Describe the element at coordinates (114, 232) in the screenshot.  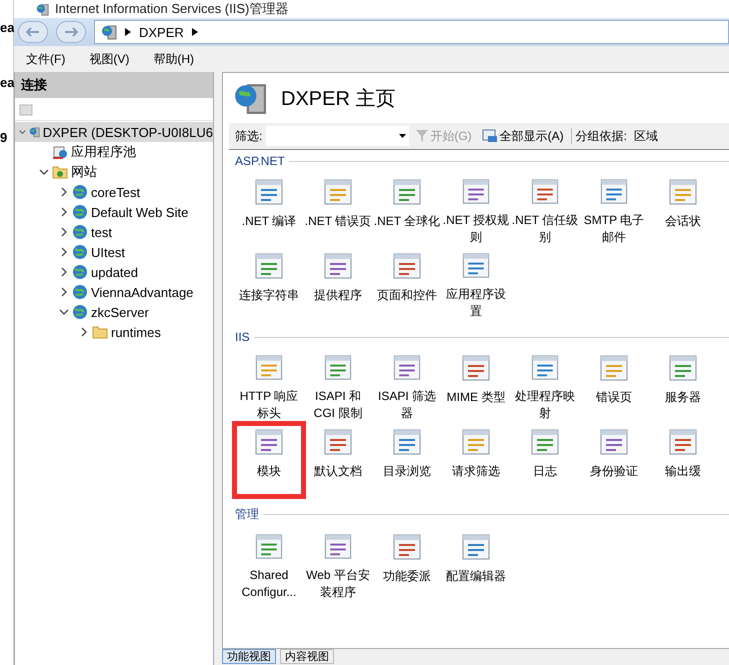
I see `tree-item: test` at that location.